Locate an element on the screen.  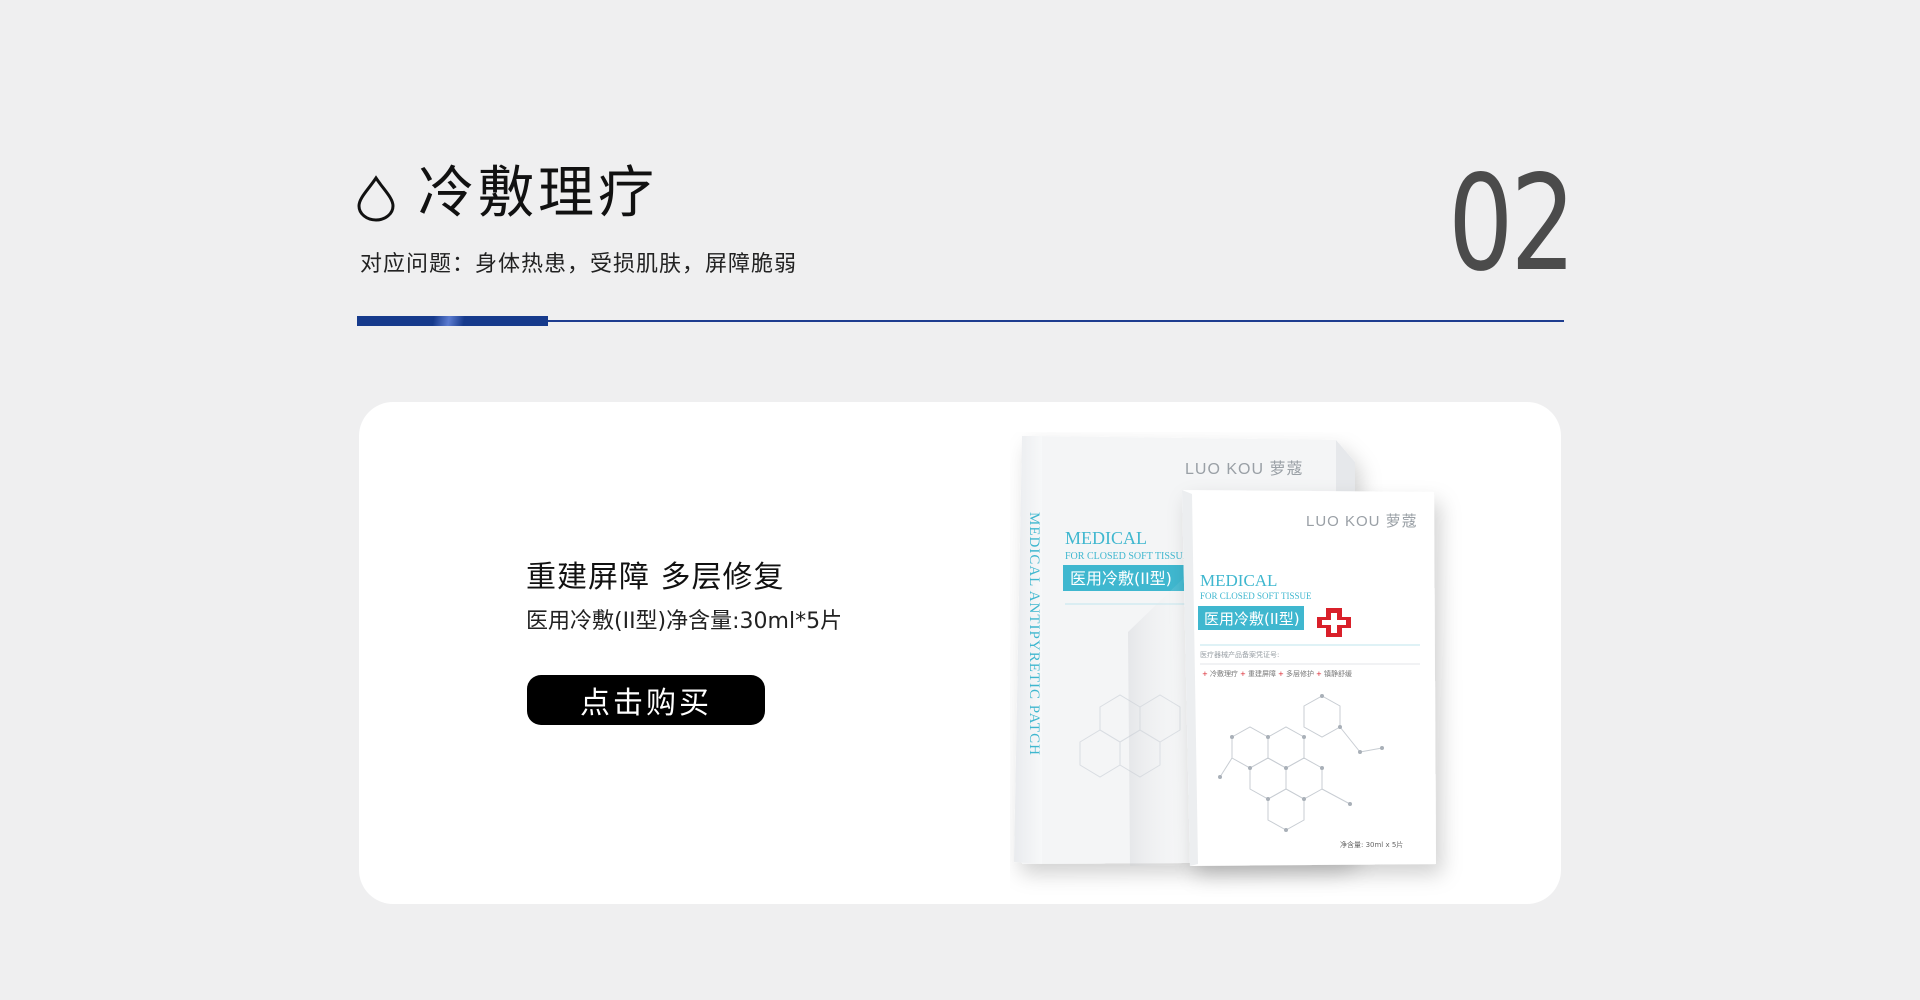
sachet-label-en: MEDICAL is located at coordinates (1238, 580).